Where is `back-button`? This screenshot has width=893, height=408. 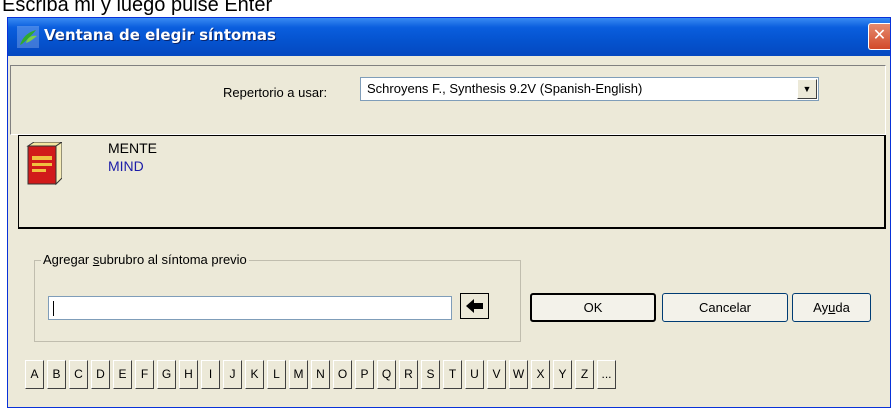 back-button is located at coordinates (474, 306).